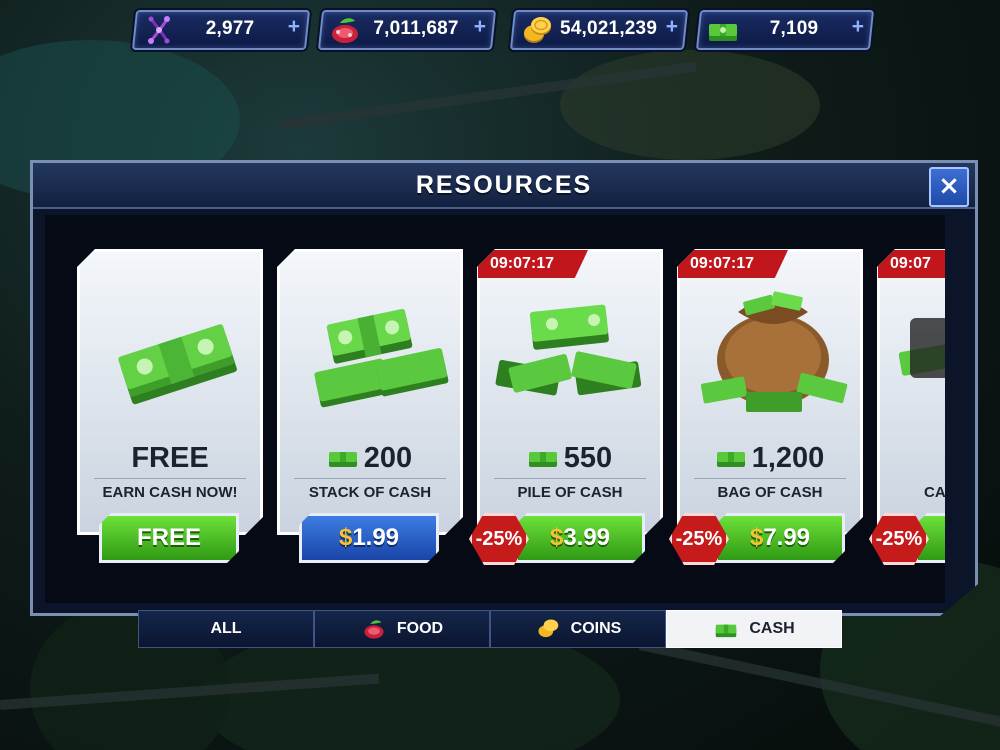 This screenshot has width=1000, height=750. Describe the element at coordinates (570, 492) in the screenshot. I see `offer-name: PILE OF CASH` at that location.